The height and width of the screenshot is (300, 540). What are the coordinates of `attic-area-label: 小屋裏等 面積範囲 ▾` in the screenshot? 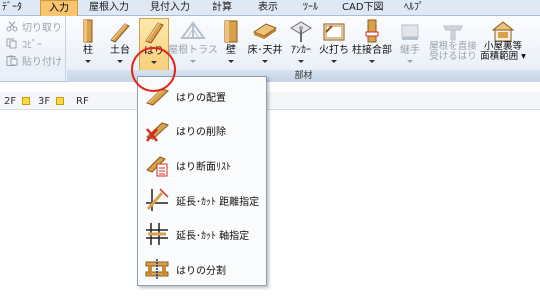 It's located at (503, 51).